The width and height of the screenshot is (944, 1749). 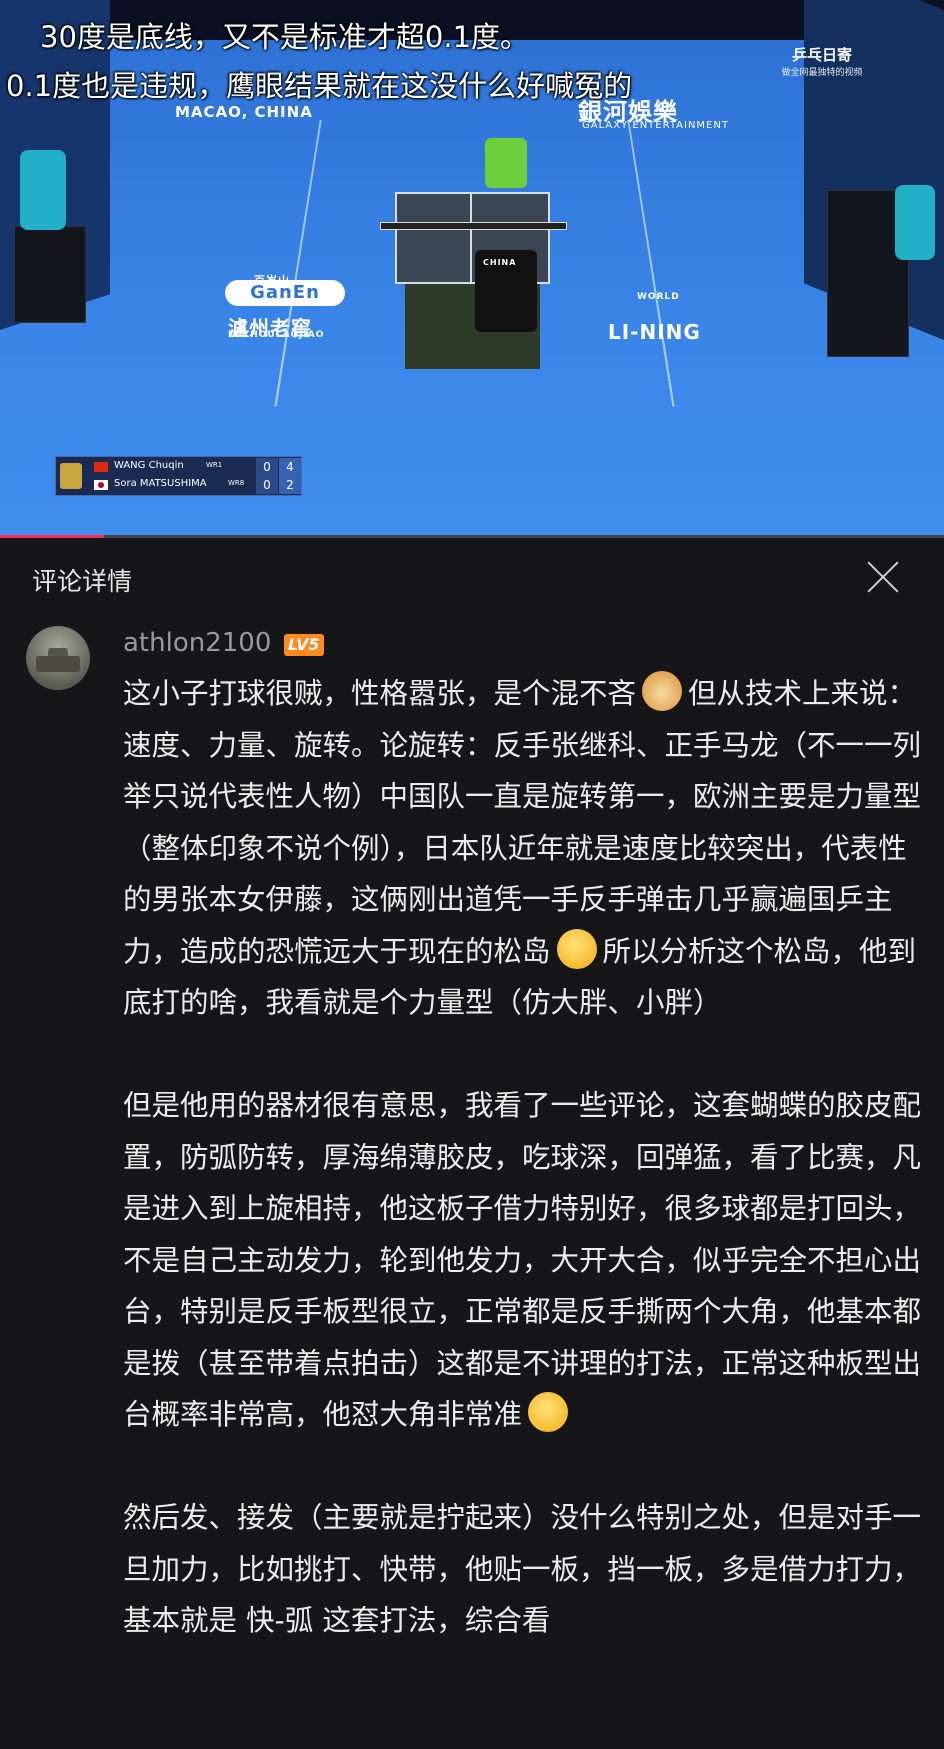 I want to click on avatar, so click(x=58, y=658).